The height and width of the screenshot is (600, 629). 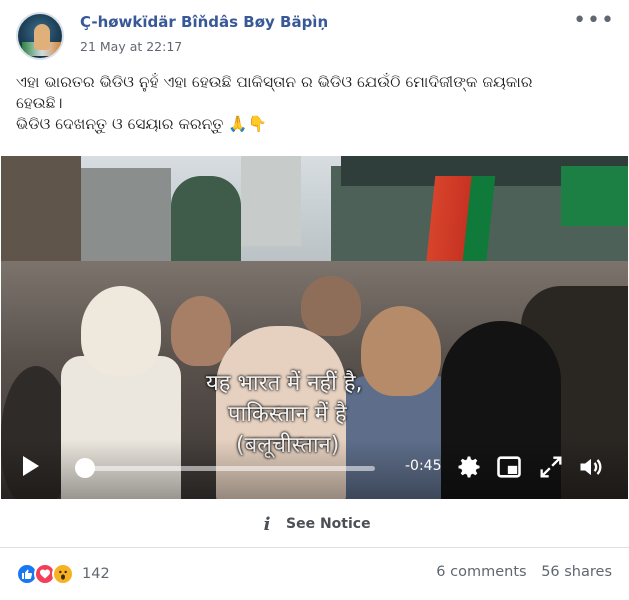 I want to click on post-footer: 142 6 comments 56 shares, so click(x=314, y=574).